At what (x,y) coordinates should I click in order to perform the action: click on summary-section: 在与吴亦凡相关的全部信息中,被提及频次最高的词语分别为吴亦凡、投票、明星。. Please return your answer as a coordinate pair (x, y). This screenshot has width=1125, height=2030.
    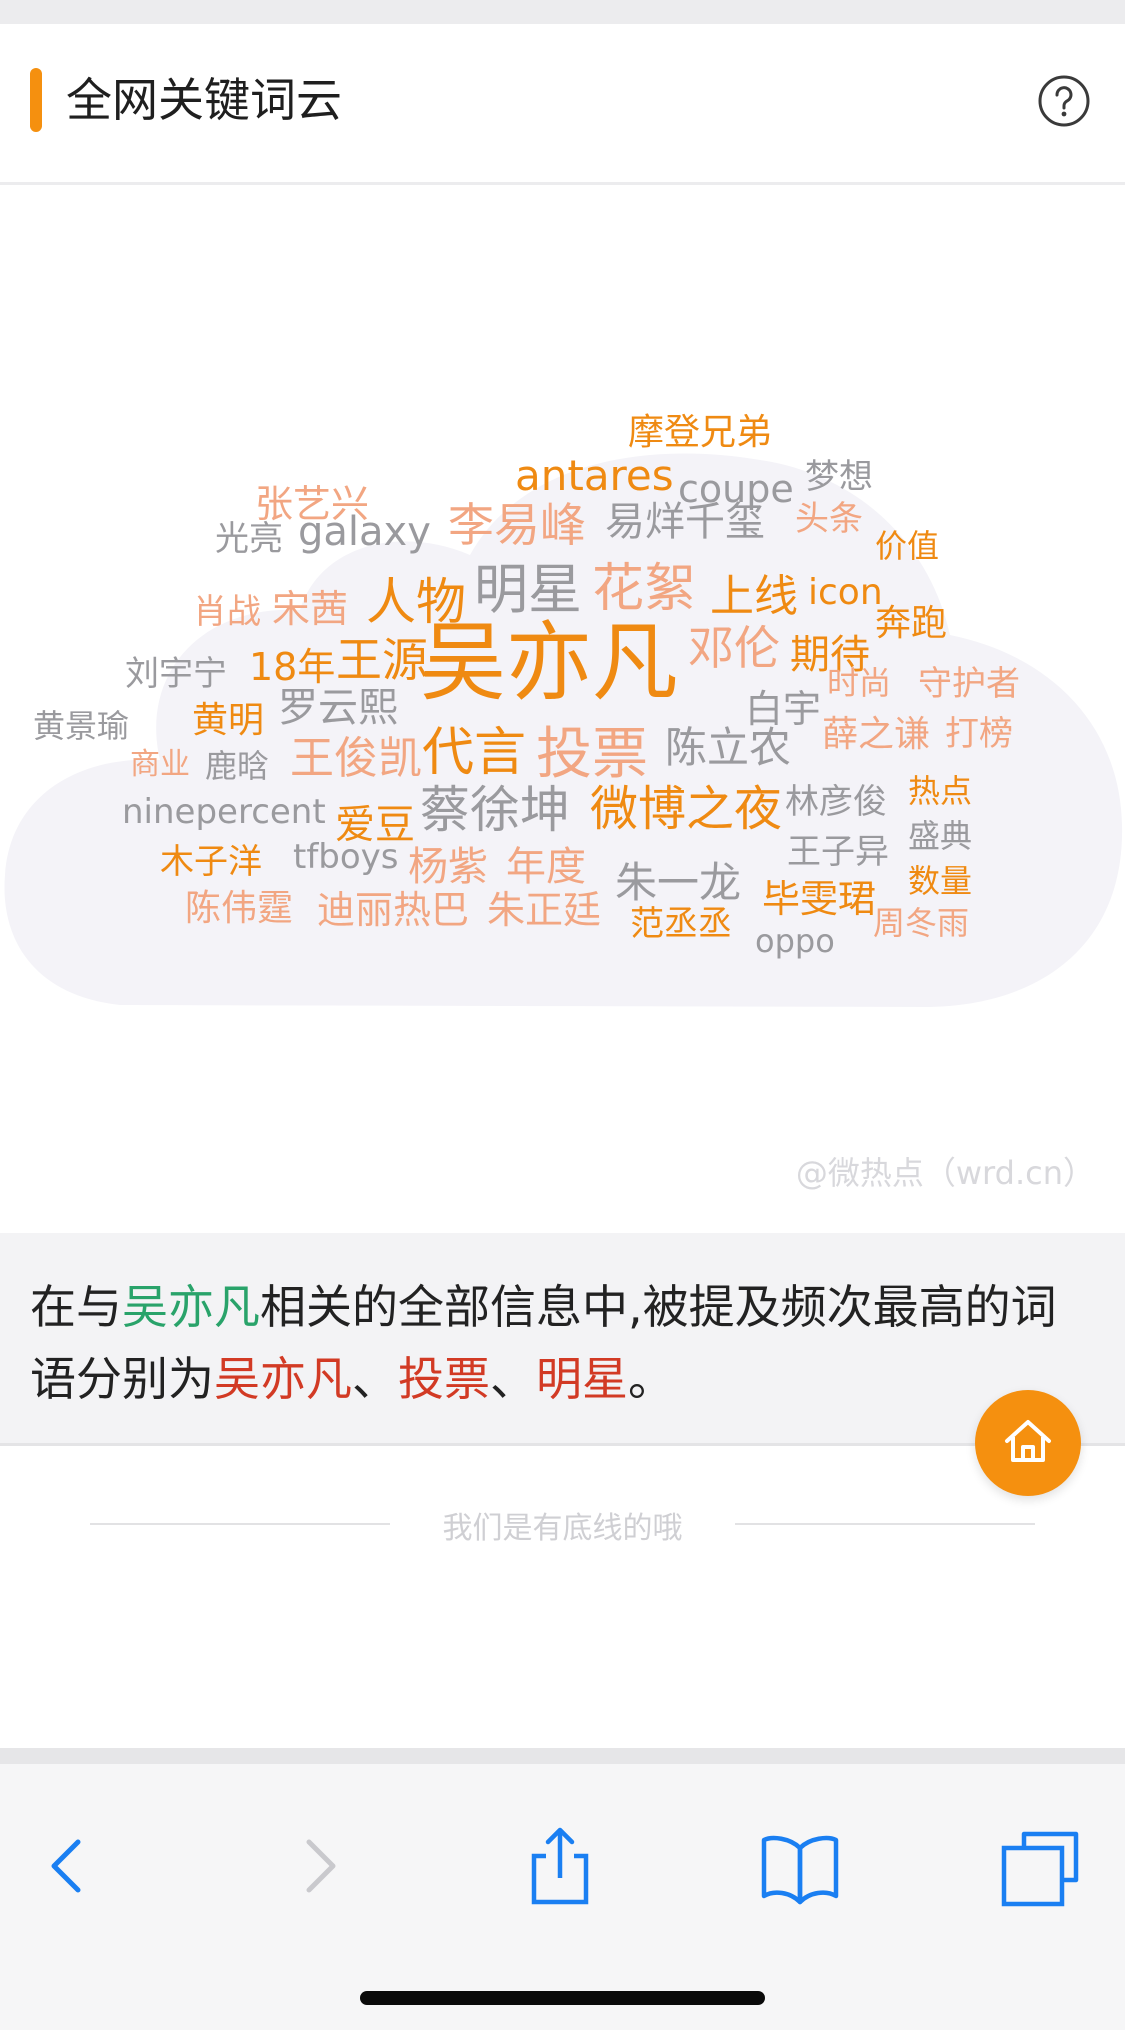
    Looking at the image, I should click on (562, 1339).